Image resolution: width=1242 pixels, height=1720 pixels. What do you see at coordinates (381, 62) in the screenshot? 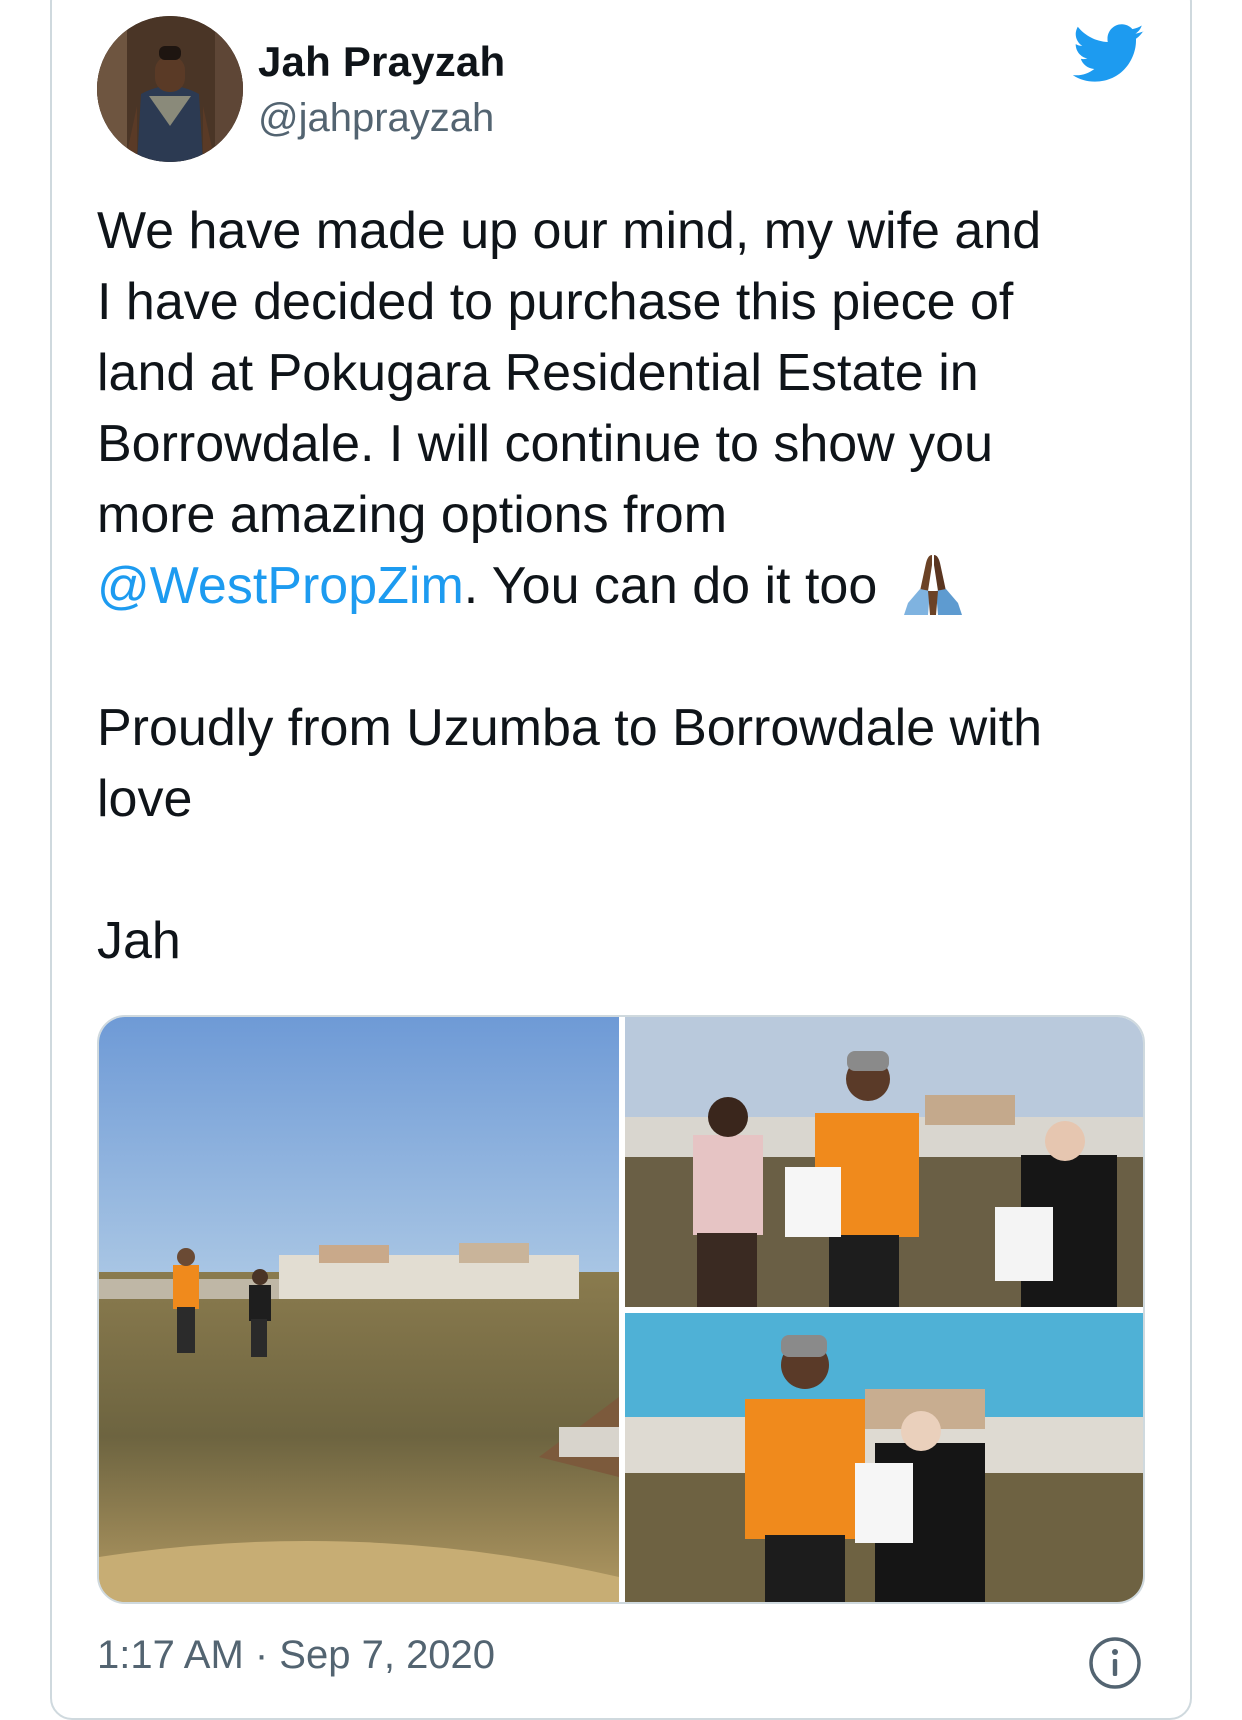
I see `display-name: Jah Prayzah` at bounding box center [381, 62].